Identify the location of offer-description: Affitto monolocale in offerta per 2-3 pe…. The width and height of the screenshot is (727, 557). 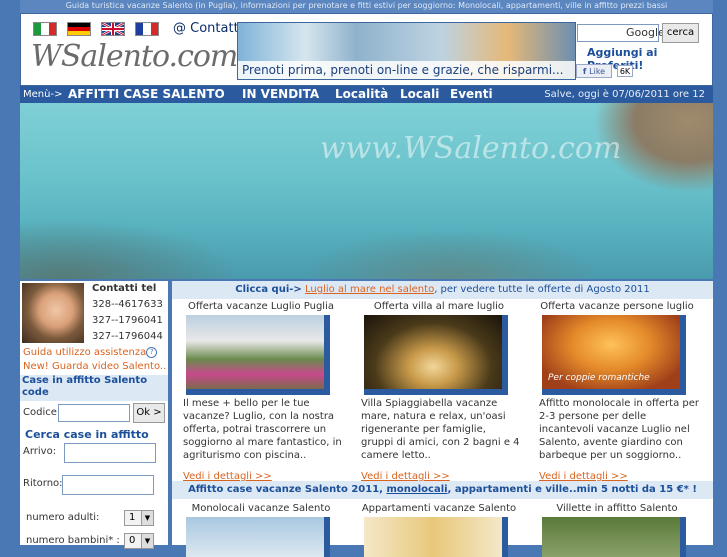
(619, 429).